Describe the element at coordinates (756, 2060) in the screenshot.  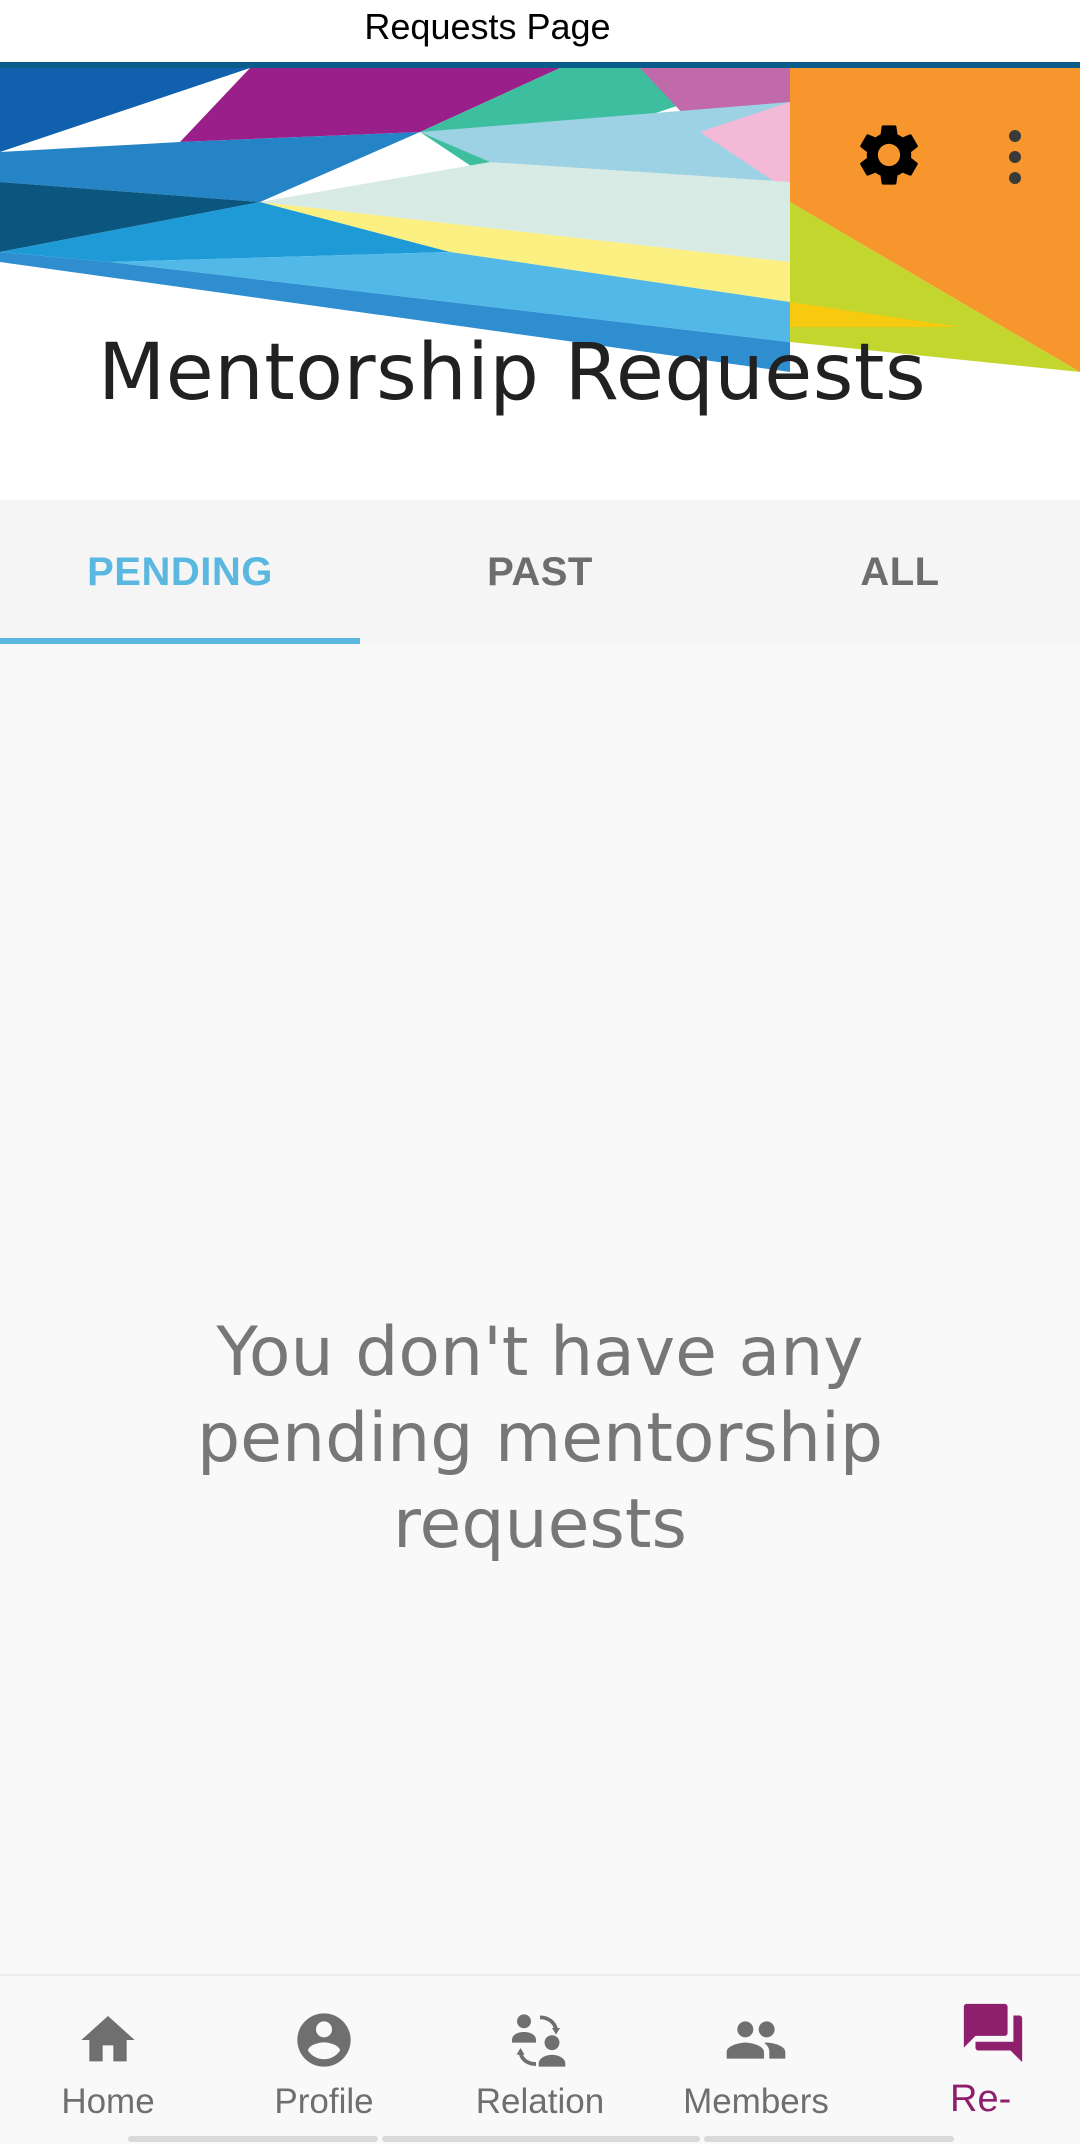
I see `nav-item-members: Members` at that location.